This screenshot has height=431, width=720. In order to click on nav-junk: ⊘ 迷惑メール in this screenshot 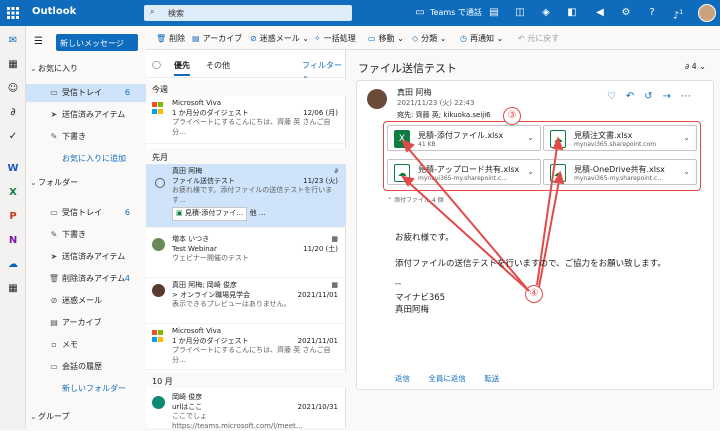, I will do `click(86, 301)`.